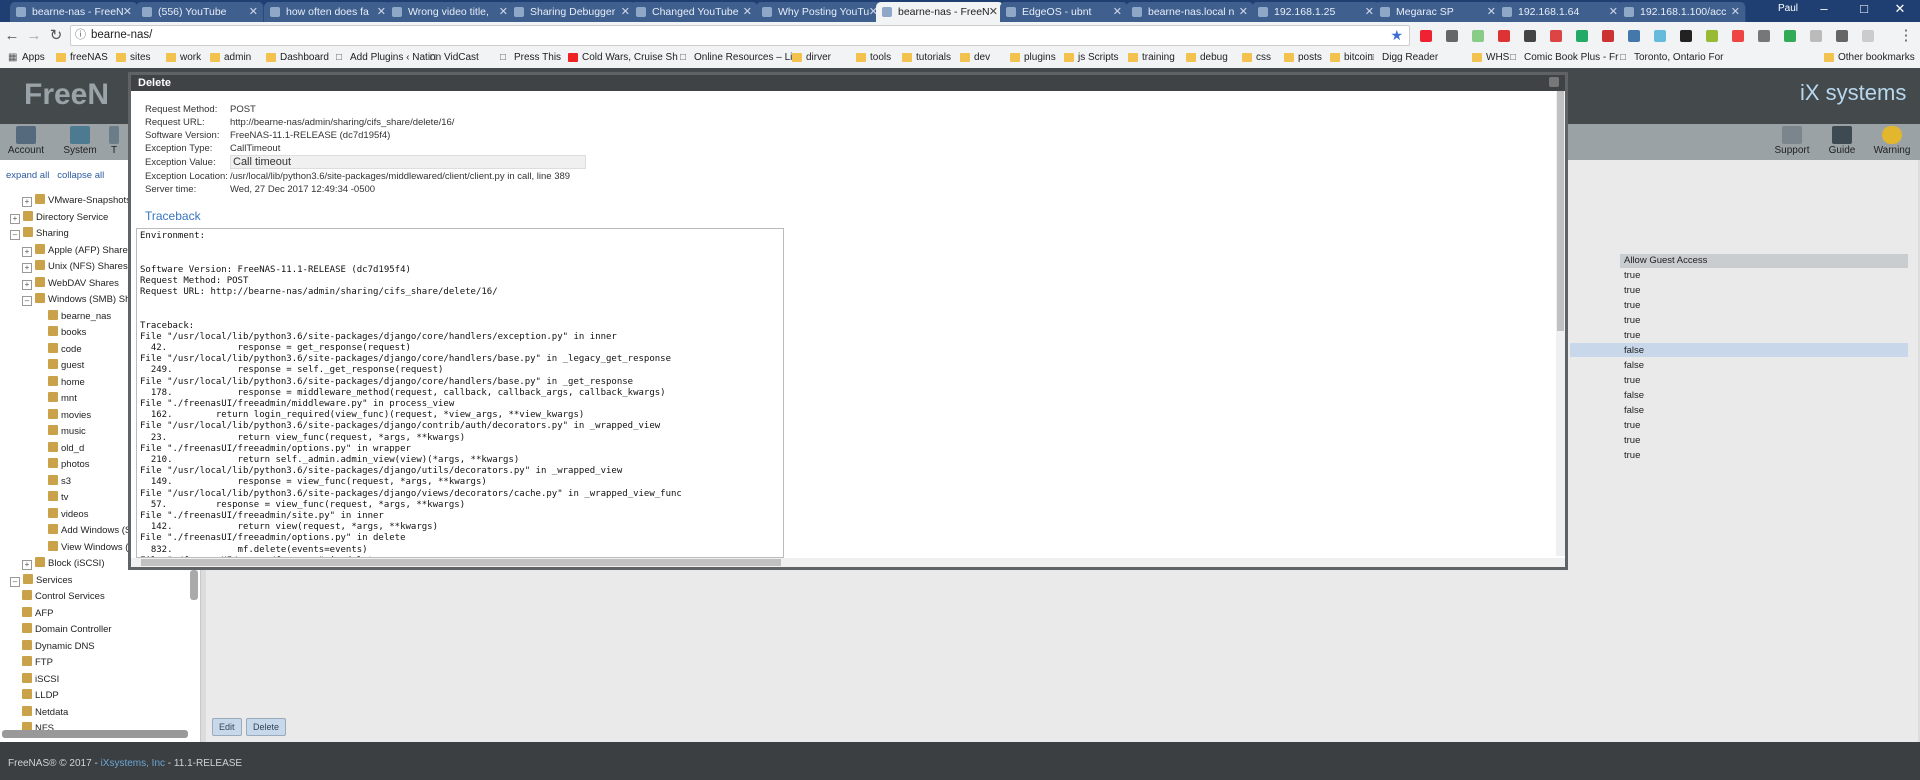 Image resolution: width=1920 pixels, height=780 pixels. Describe the element at coordinates (70, 283) in the screenshot. I see `tree-item: + WebDAV Shares` at that location.